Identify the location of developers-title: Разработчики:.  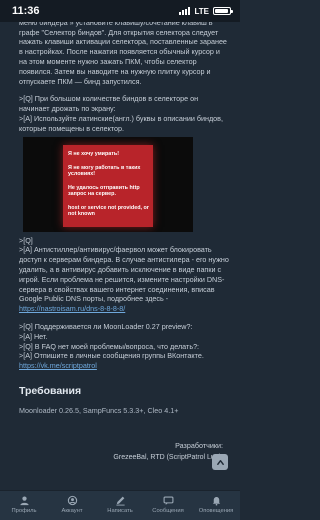
(199, 445).